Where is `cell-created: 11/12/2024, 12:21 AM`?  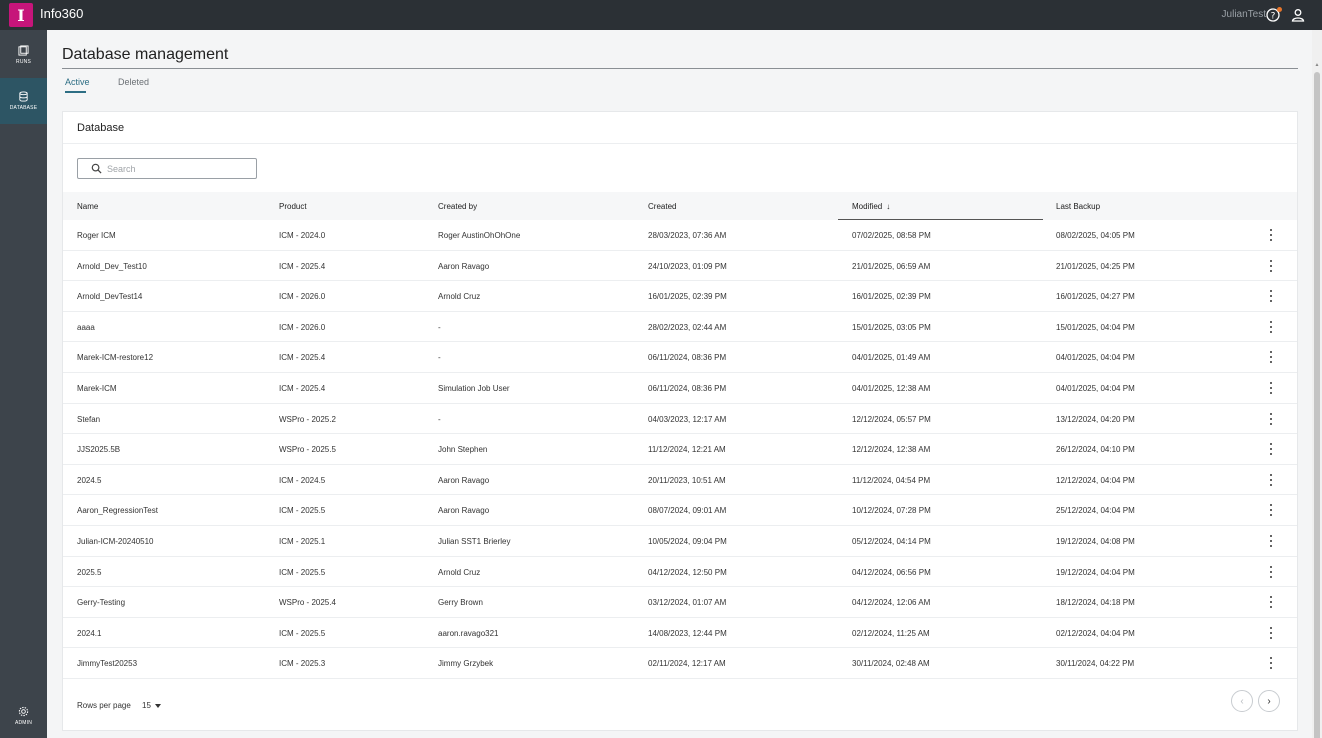 cell-created: 11/12/2024, 12:21 AM is located at coordinates (687, 450).